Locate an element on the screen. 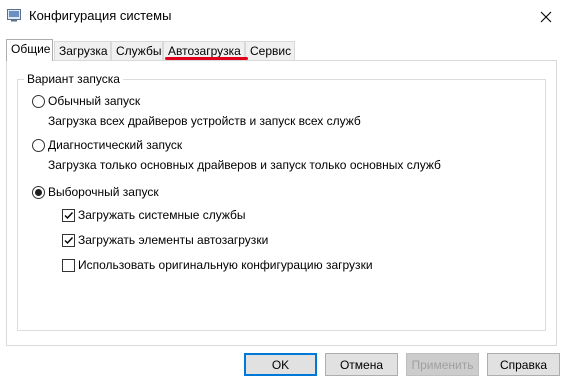  selective-startup-radio is located at coordinates (38, 192).